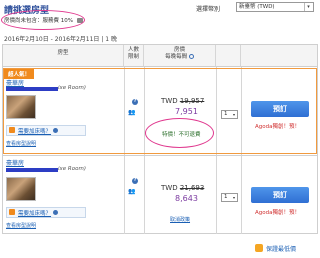 This screenshot has height=258, width=320. I want to click on currency-selected: 新臺幣 (TWD), so click(257, 7).